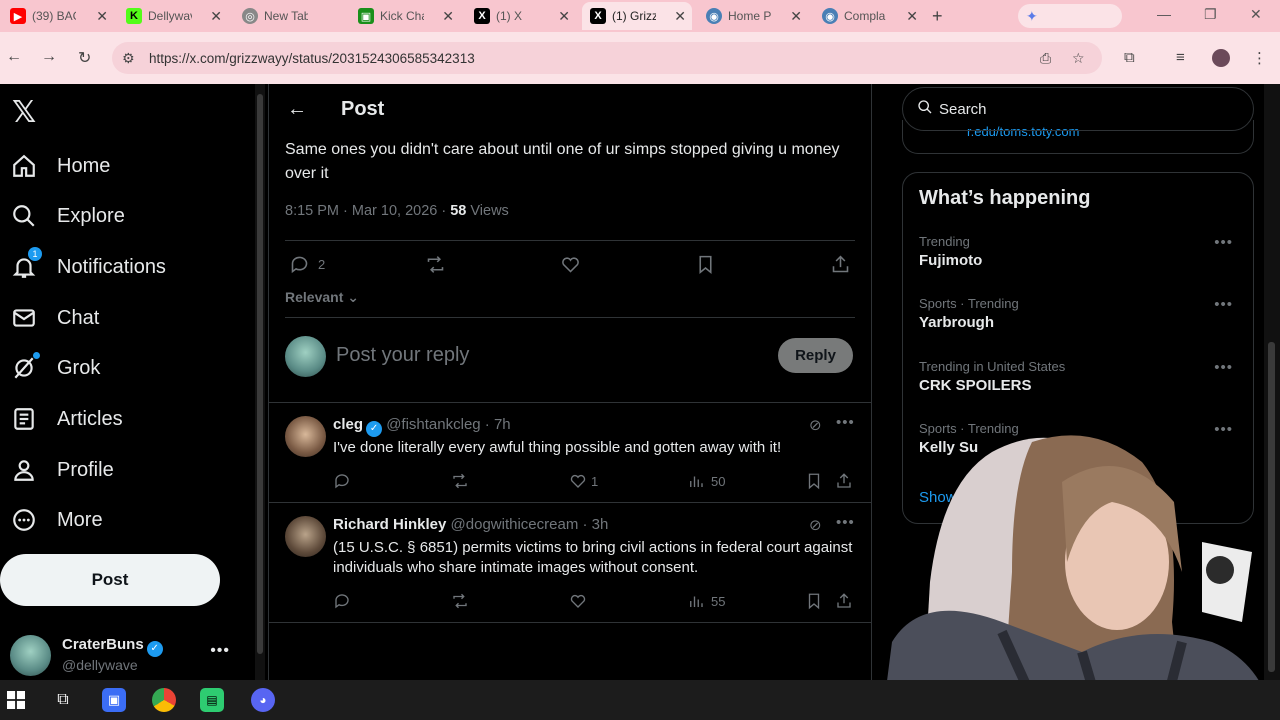  Describe the element at coordinates (67, 216) in the screenshot. I see `nav-explore: Explore` at that location.